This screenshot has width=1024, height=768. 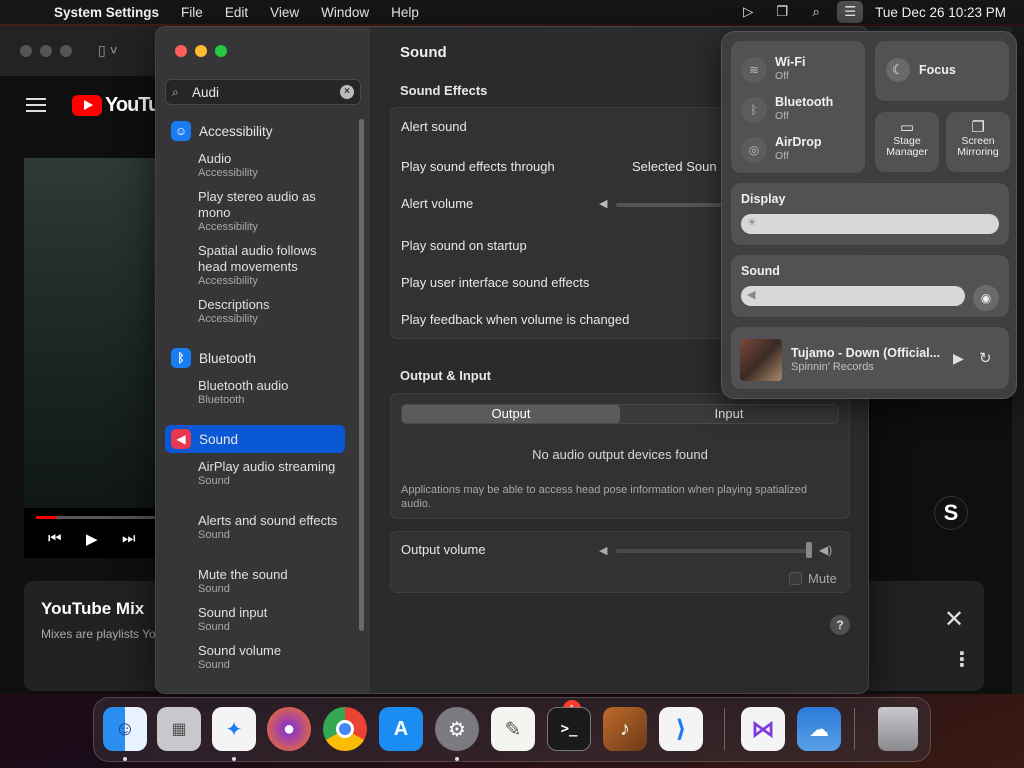 I want to click on launchpad-icon: ▦, so click(x=179, y=729).